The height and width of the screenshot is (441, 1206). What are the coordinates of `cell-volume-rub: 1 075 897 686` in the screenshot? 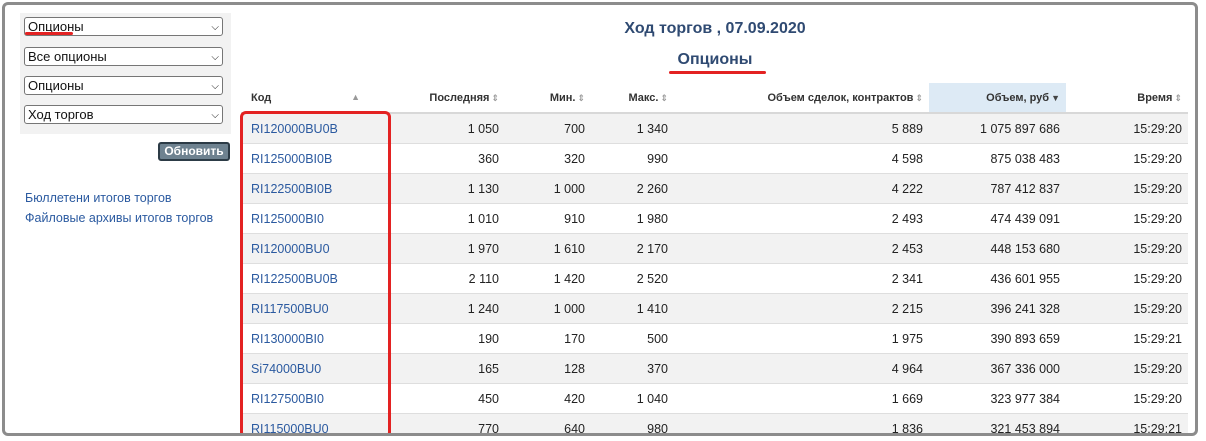 It's located at (997, 128).